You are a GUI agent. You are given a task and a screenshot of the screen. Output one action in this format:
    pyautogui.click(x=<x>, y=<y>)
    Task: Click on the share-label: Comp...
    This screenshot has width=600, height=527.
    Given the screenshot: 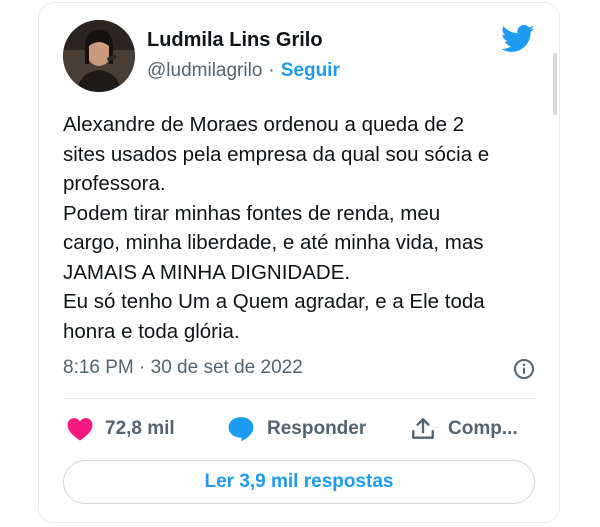 What is the action you would take?
    pyautogui.click(x=483, y=428)
    